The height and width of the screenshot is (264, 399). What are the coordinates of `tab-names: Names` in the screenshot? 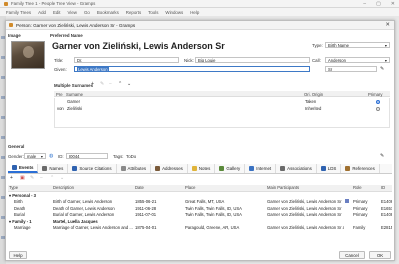 It's located at (53, 168).